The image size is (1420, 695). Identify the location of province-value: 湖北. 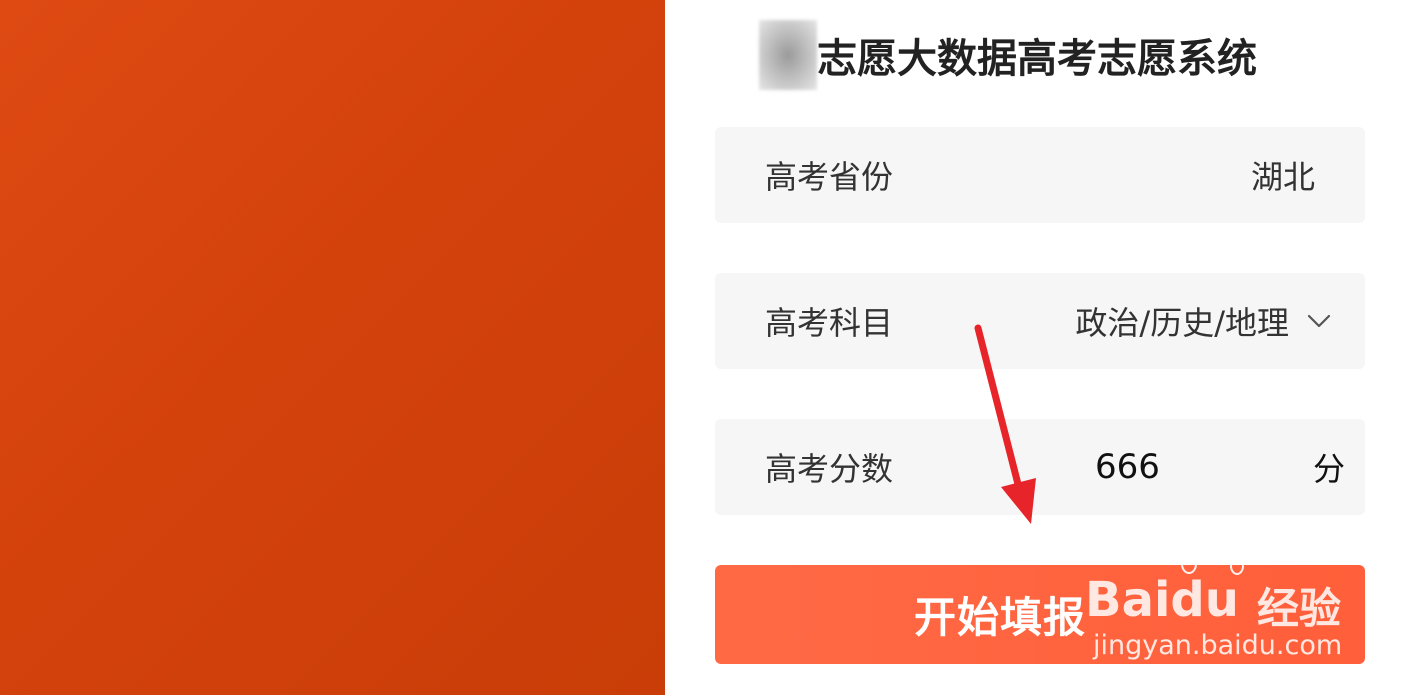
(1283, 175).